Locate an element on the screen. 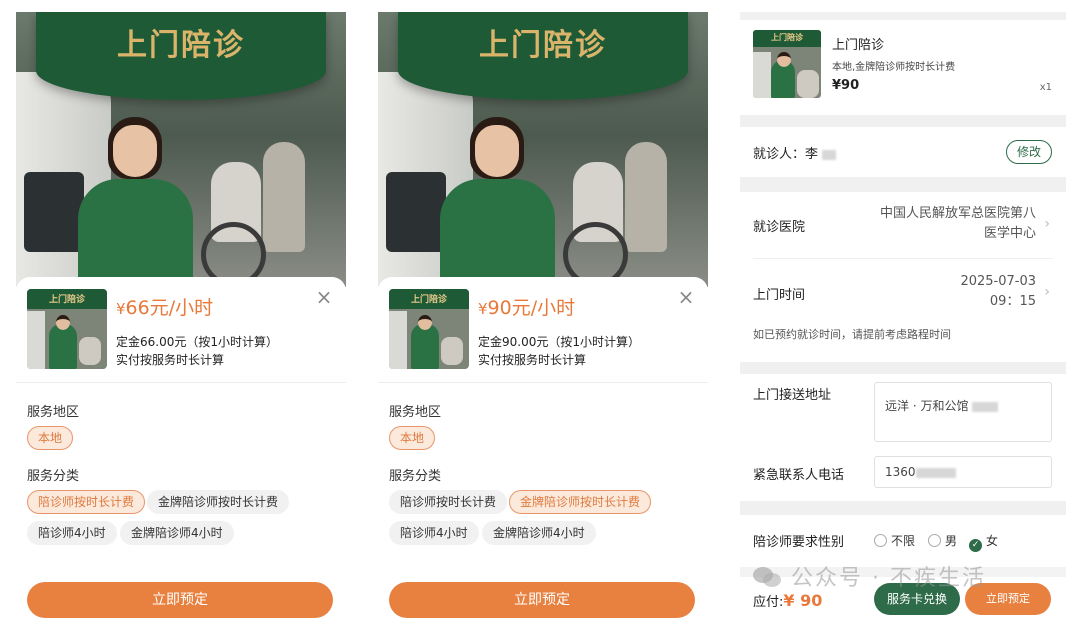 The height and width of the screenshot is (624, 1080). redacted-address is located at coordinates (985, 406).